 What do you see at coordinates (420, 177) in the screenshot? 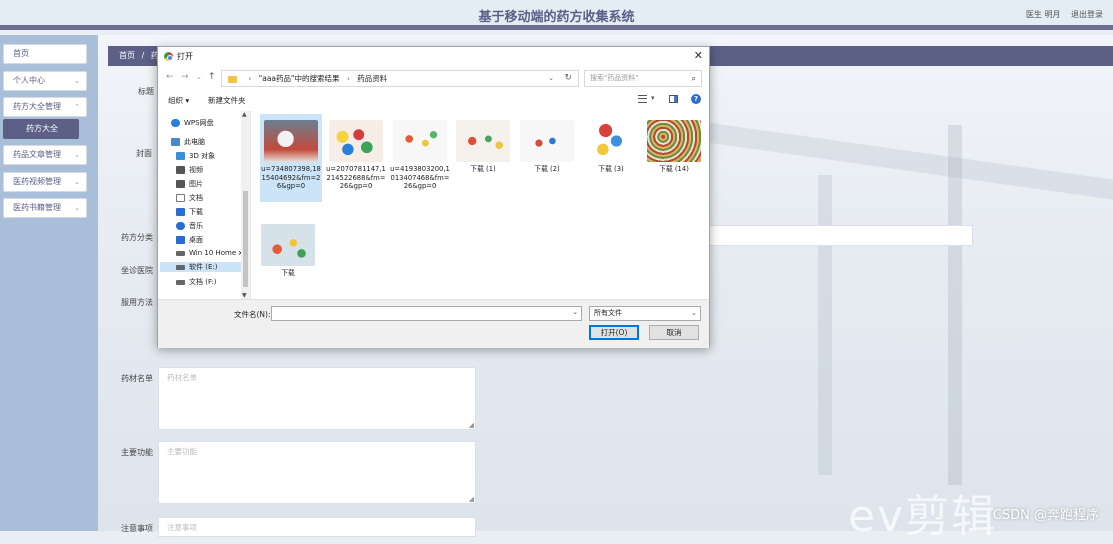
I see `file-name: u=4193803200,1013407468&fm=26&gp=0` at bounding box center [420, 177].